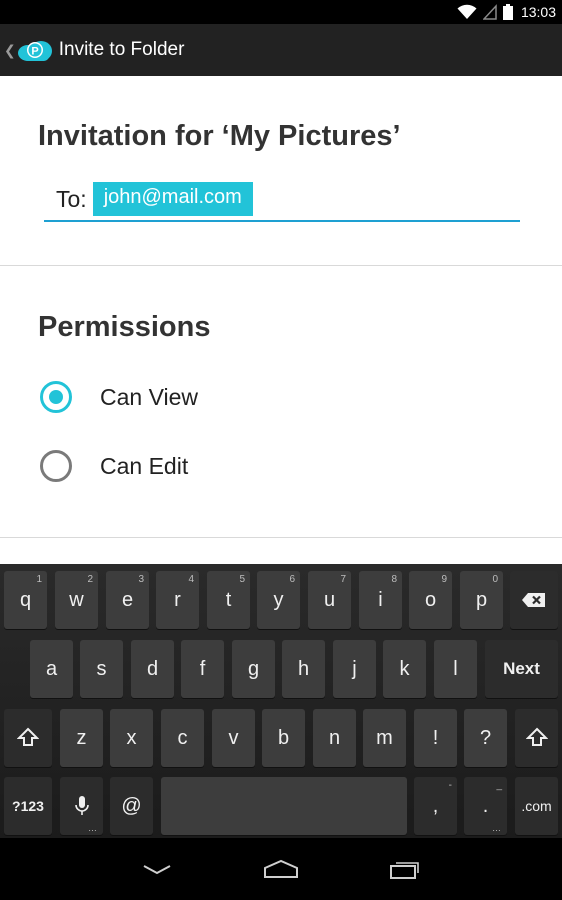 Image resolution: width=562 pixels, height=900 pixels. I want to click on key-w: w2, so click(76, 600).